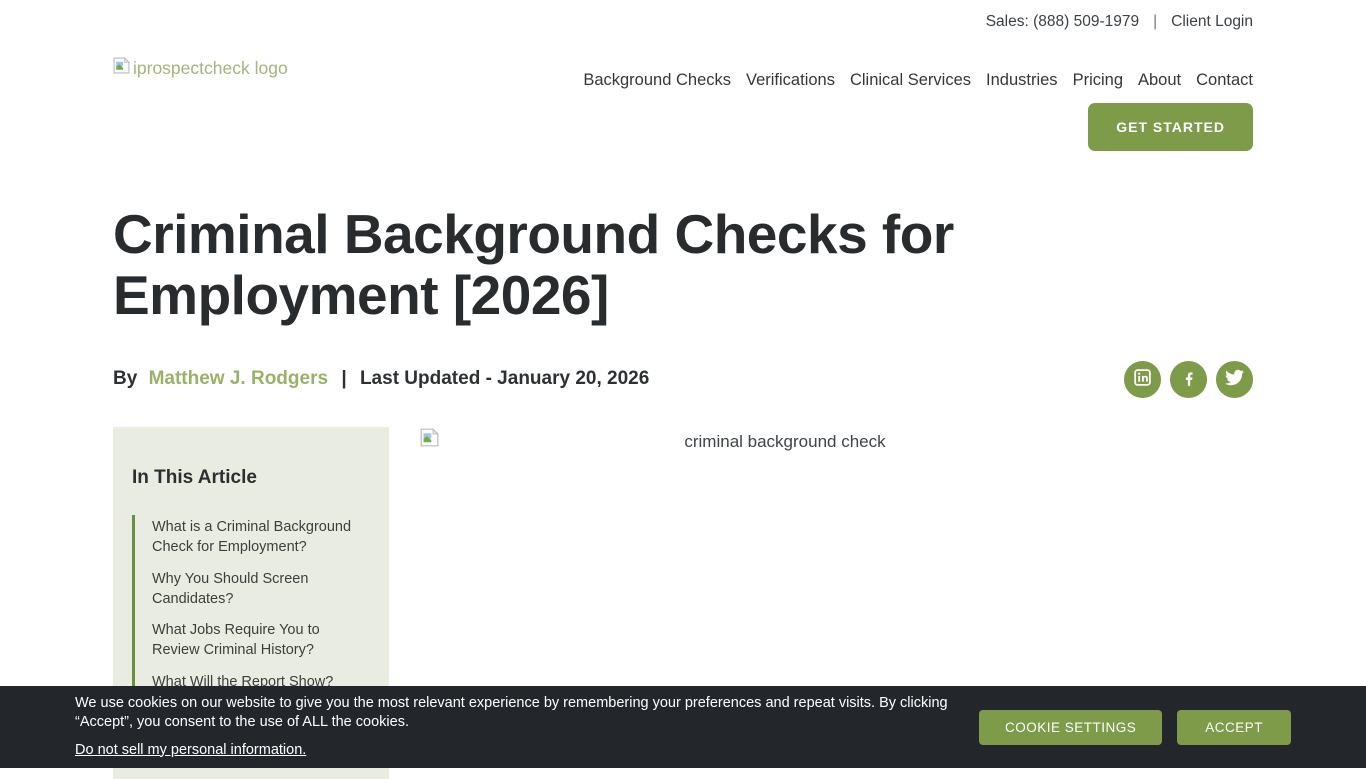  Describe the element at coordinates (790, 80) in the screenshot. I see `nav-item-verifications: Verifications` at that location.